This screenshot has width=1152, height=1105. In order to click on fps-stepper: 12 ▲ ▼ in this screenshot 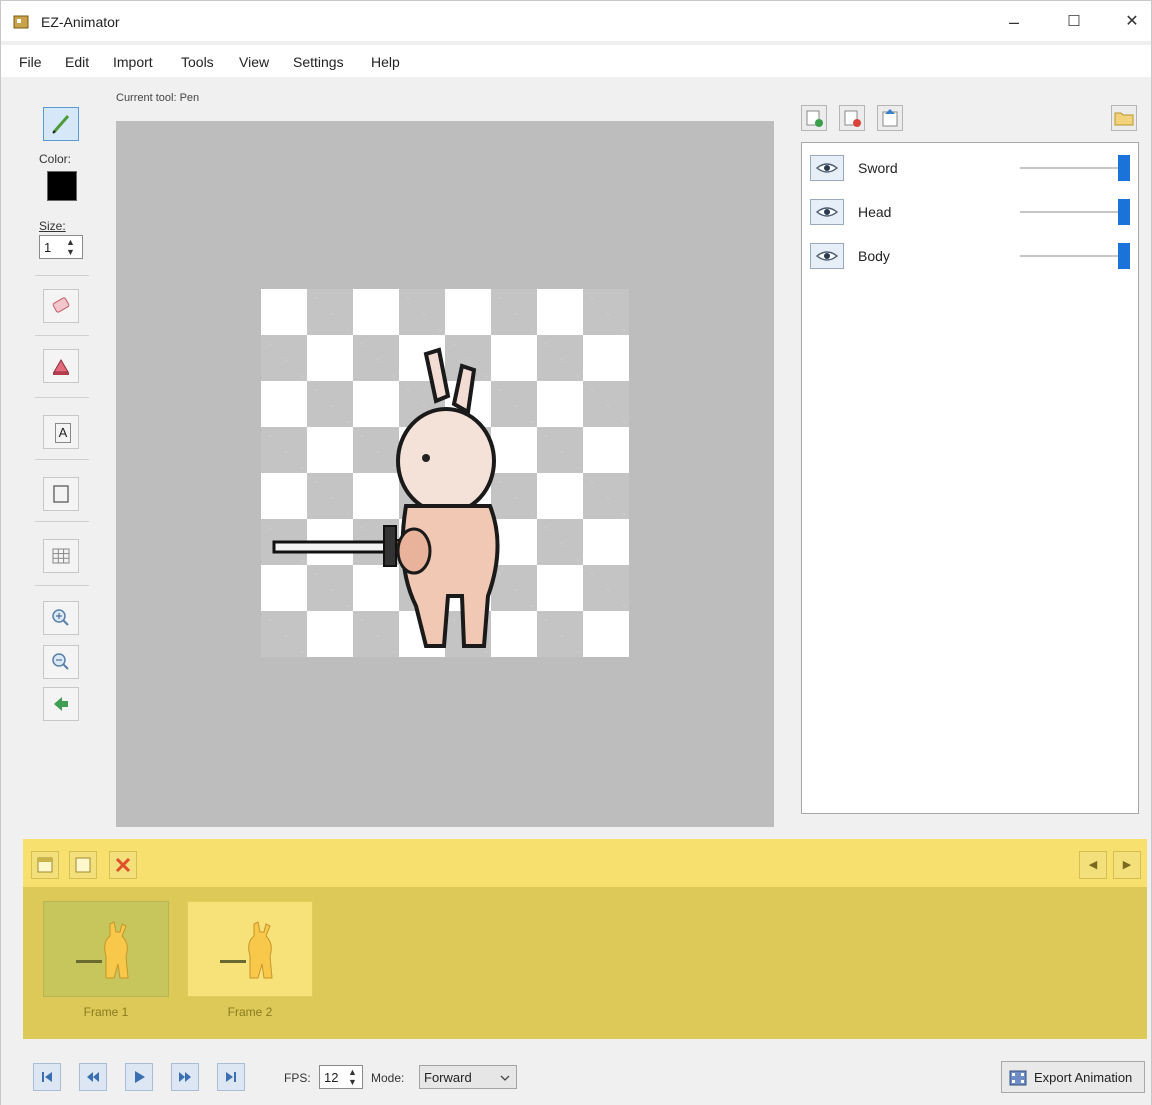, I will do `click(341, 1077)`.